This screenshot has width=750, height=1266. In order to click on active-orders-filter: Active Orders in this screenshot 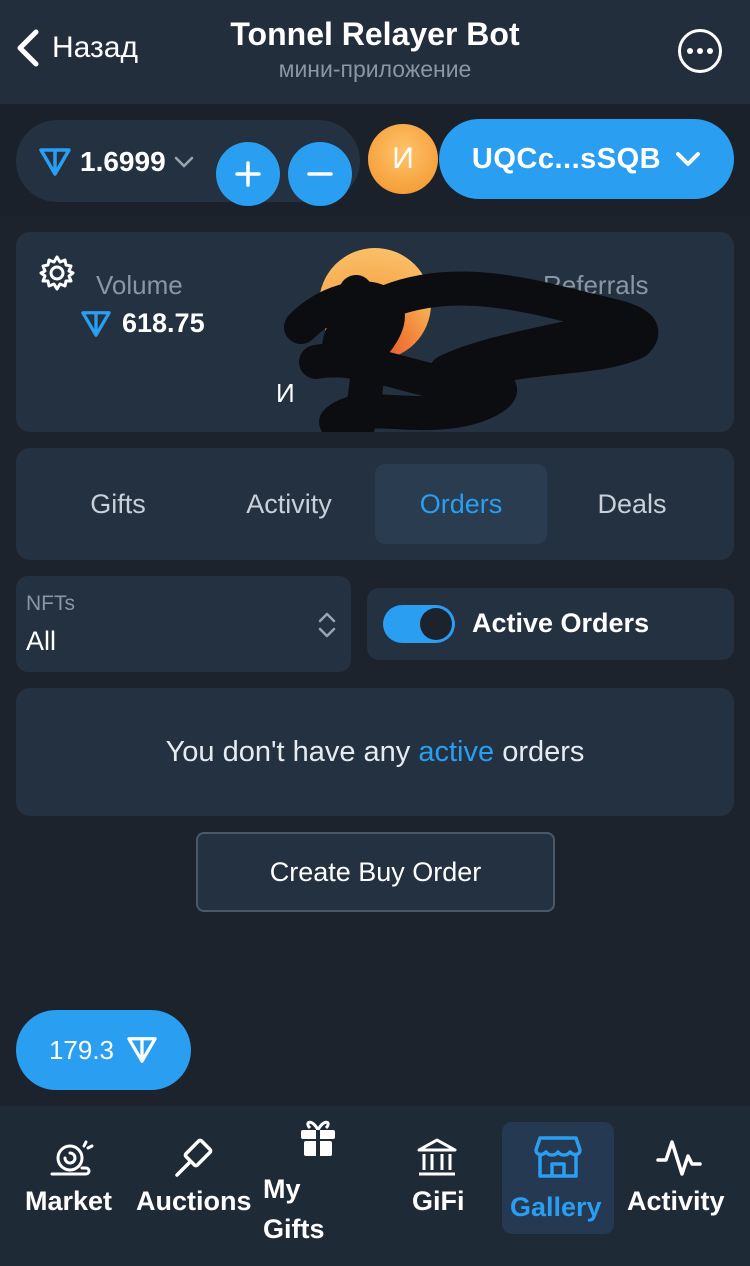, I will do `click(550, 624)`.